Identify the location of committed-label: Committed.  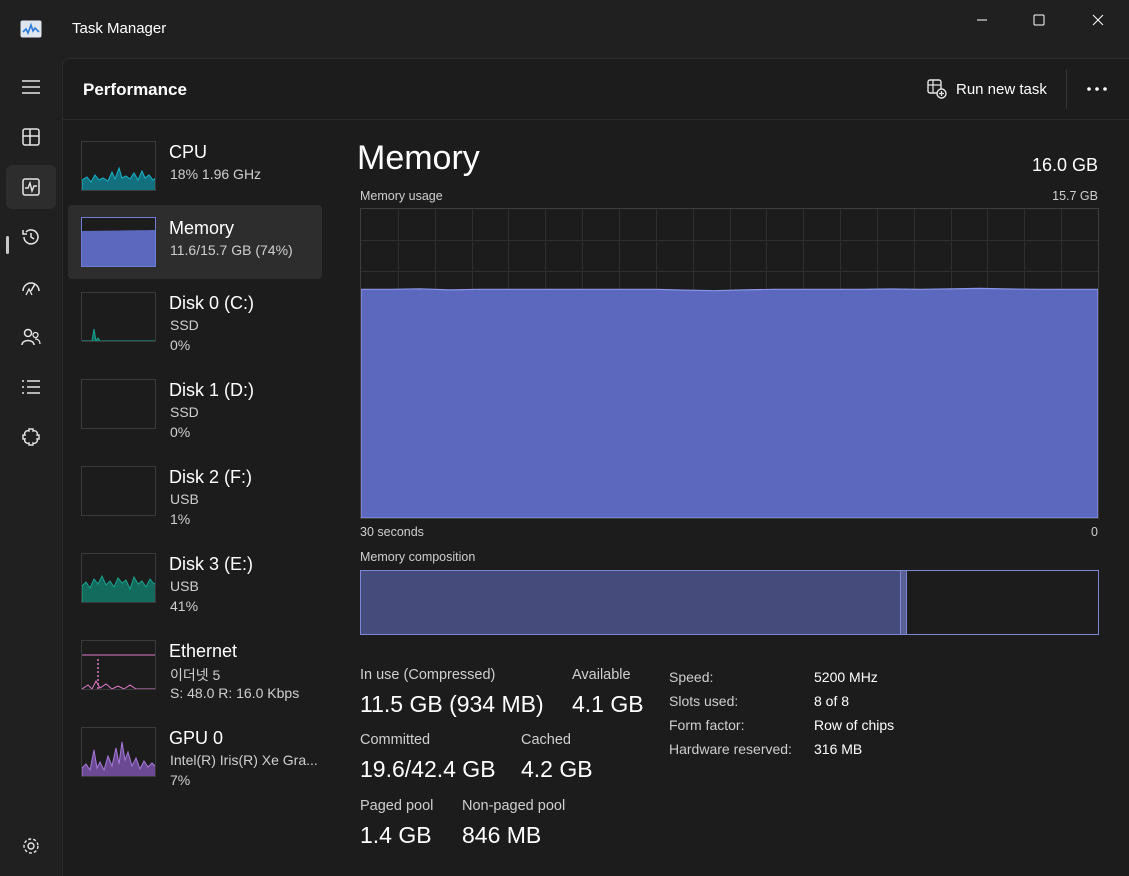
(395, 740).